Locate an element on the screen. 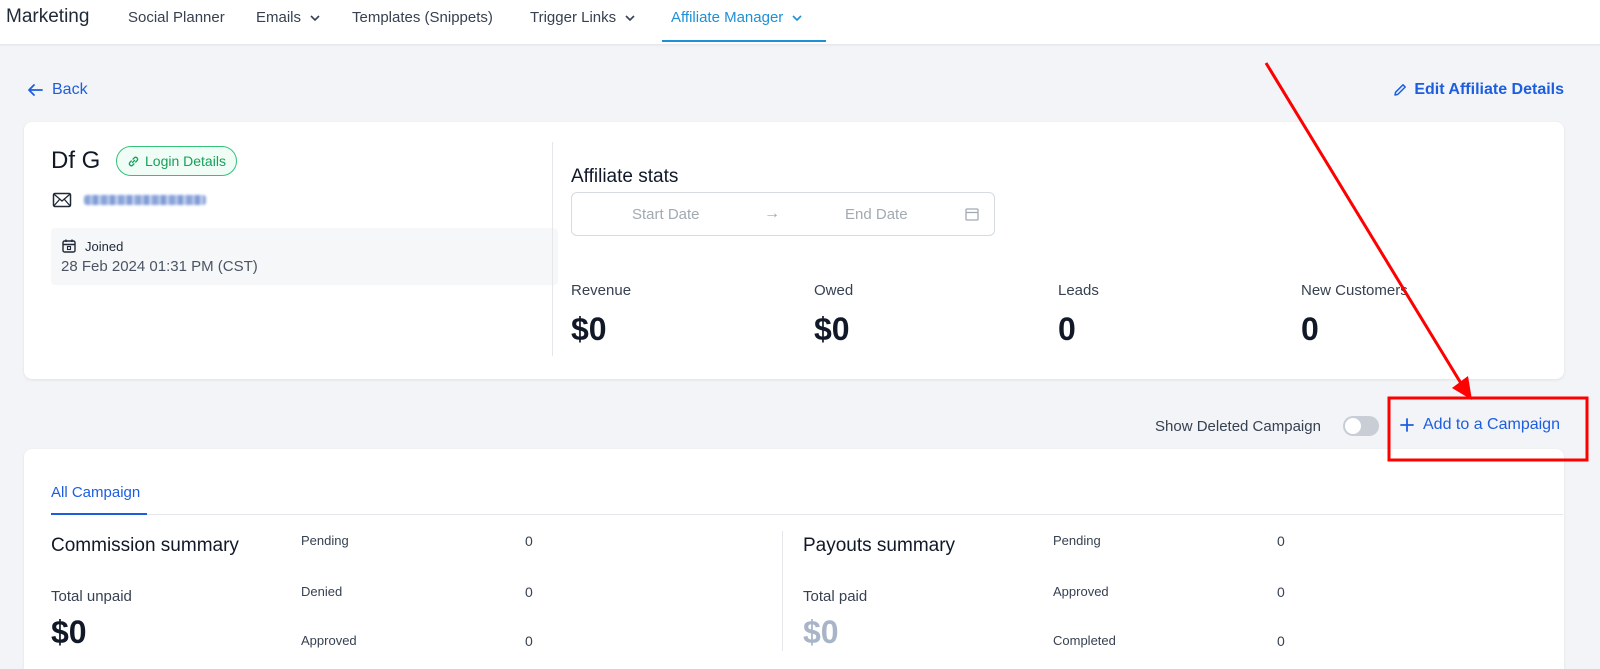 This screenshot has height=669, width=1600. nav-label: Social Planner is located at coordinates (176, 17).